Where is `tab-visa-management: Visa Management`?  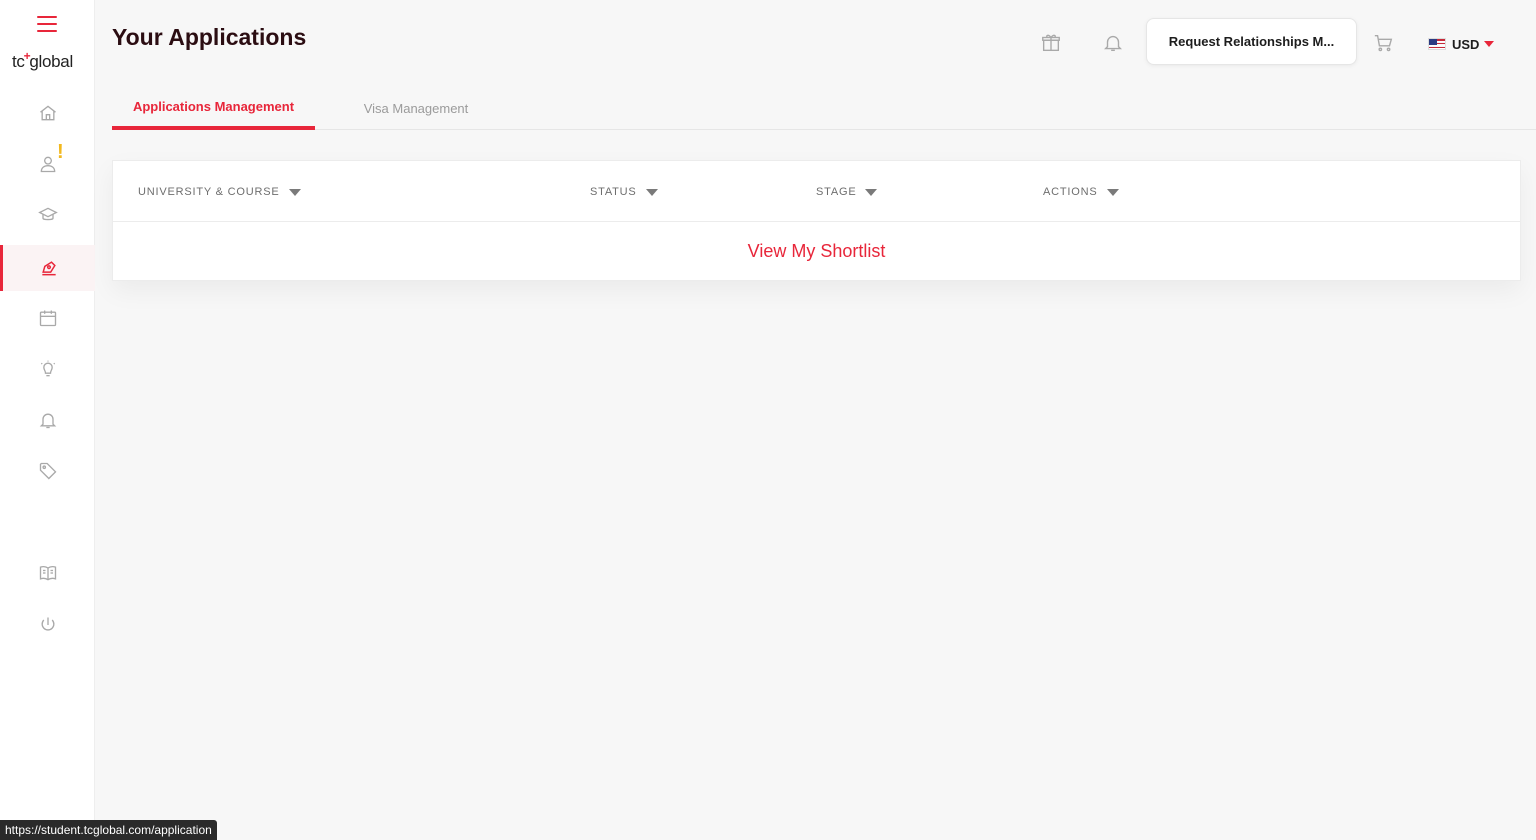
tab-visa-management: Visa Management is located at coordinates (416, 108).